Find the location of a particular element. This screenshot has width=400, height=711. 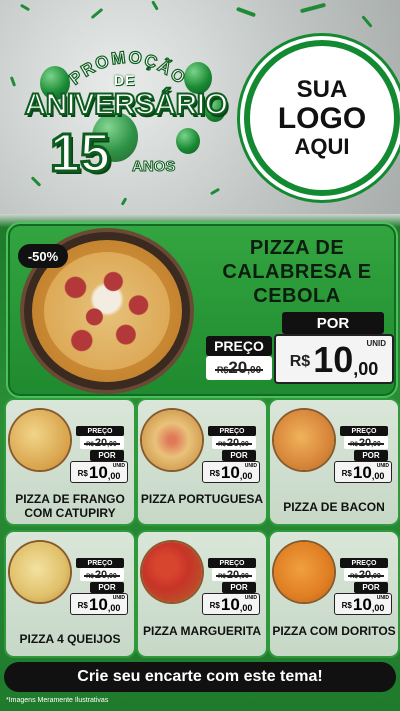

anniversary-badge: PROMOÇÃO DE ANIVERSÁRIO 15 ANOS is located at coordinates (126, 115).